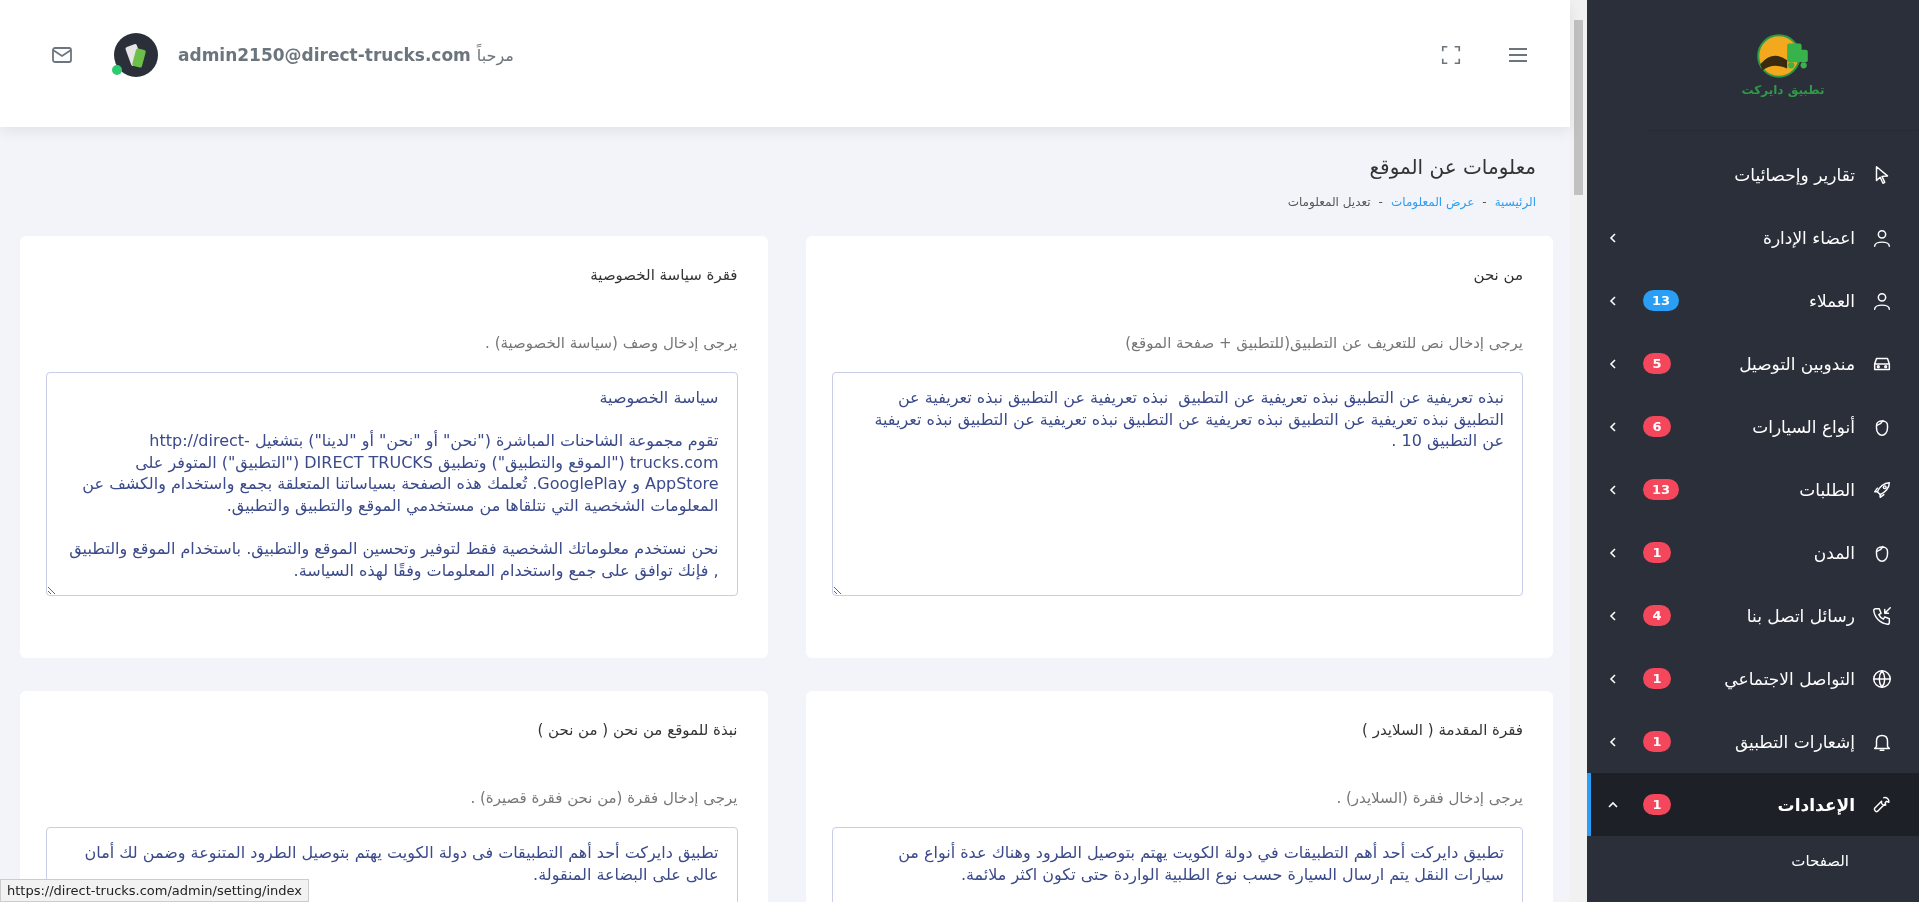  What do you see at coordinates (392, 484) in the screenshot?
I see `textarea-field: سياسة الخصوصية تقوم مجموعة الشاحنات المباشرة ("نحن" أو "نحن" أو "لدينا") بتشغيل http://direct-trucks.com ("الموقع والتطبيق") وتطبيق DIRECT TRUCKS ("التطبيق") المتوفر على AppStore و GooglePlay. تُعلمك هذه الصفحة بسياساتنا المتعلقة بجمع واستخدام والكشف عن المعلومات الشخصية التي نتلقاها من مستخدمي الموقع والتطبيق والتطبيق. نحن نستخدم معلوماتك الشخصية فقط لتوفير وتحسين الموقع والتطبيق. باستخدام الموقع والتطبيق , فإنك توافق على جمع واستخدام المعلومات وفقًا لهذه السياسة.` at bounding box center [392, 484].